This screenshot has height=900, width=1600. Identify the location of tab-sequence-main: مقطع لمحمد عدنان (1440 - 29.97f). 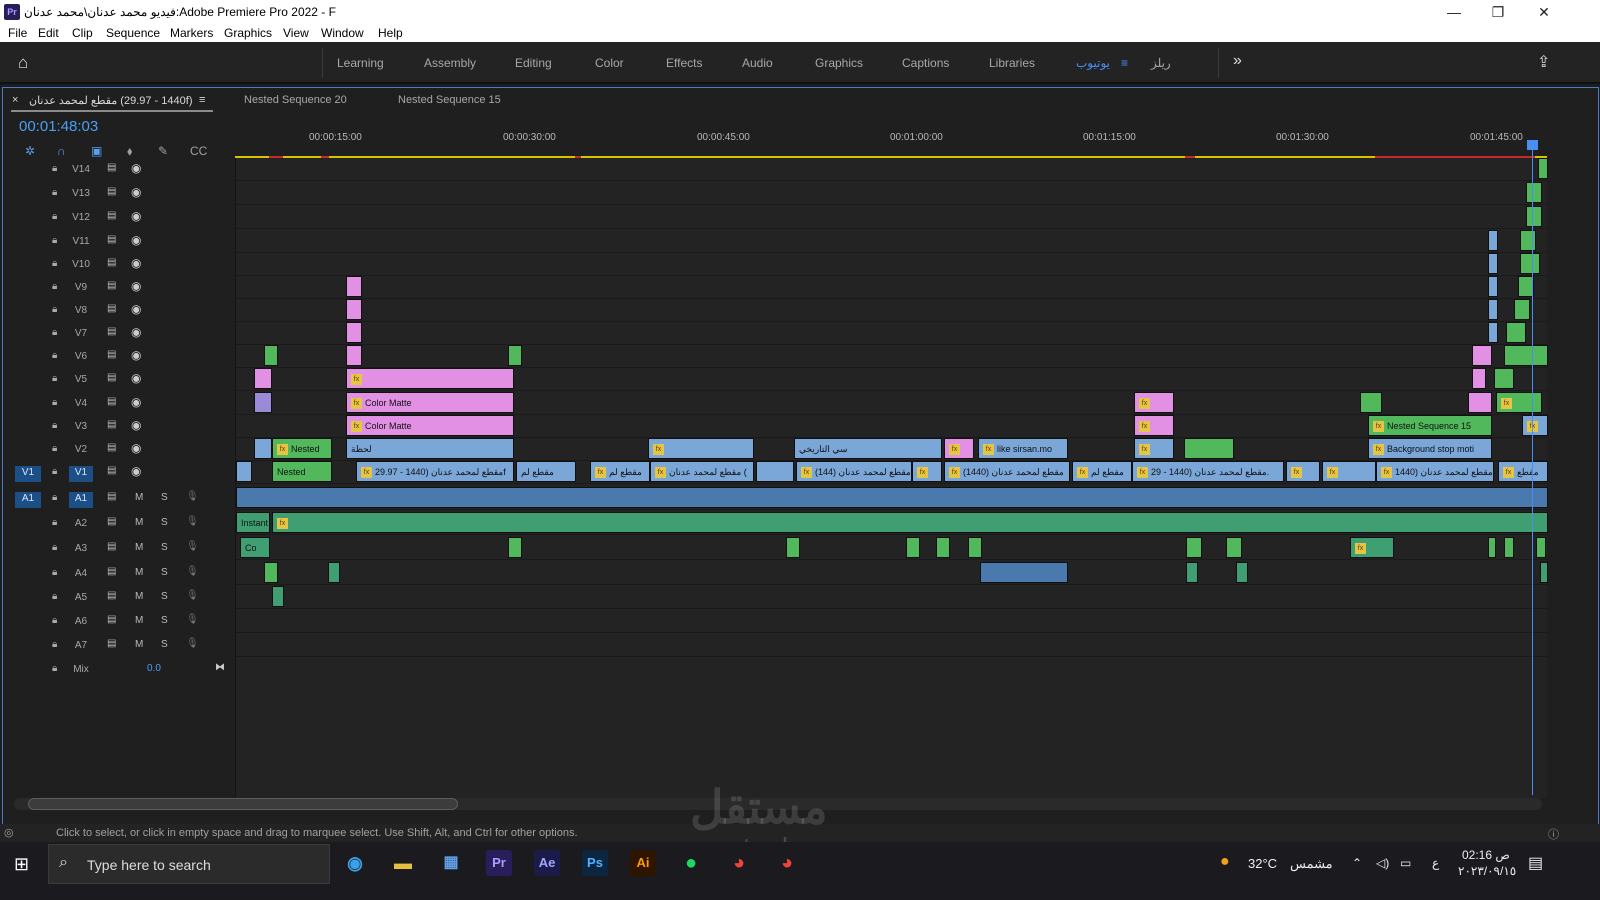
(111, 100).